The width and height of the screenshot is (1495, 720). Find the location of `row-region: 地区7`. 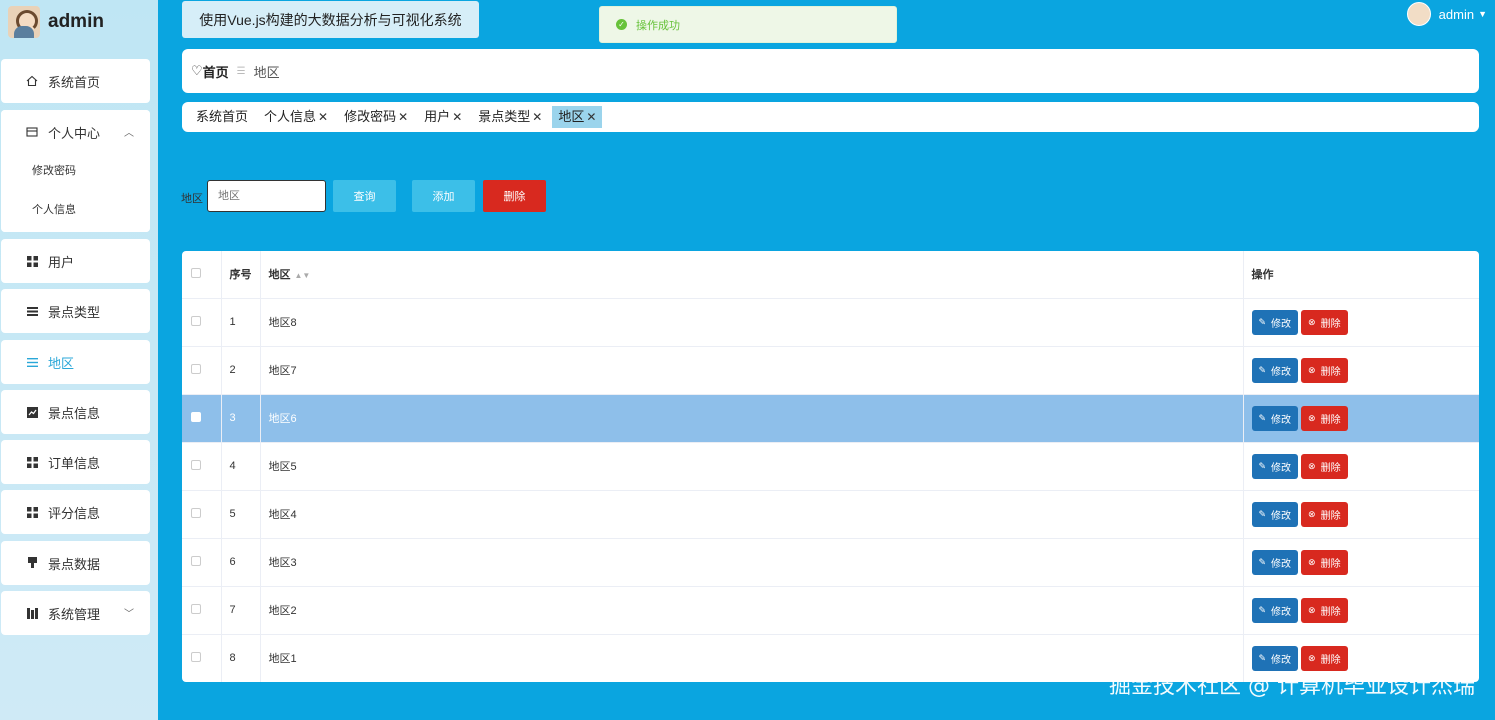

row-region: 地区7 is located at coordinates (752, 370).